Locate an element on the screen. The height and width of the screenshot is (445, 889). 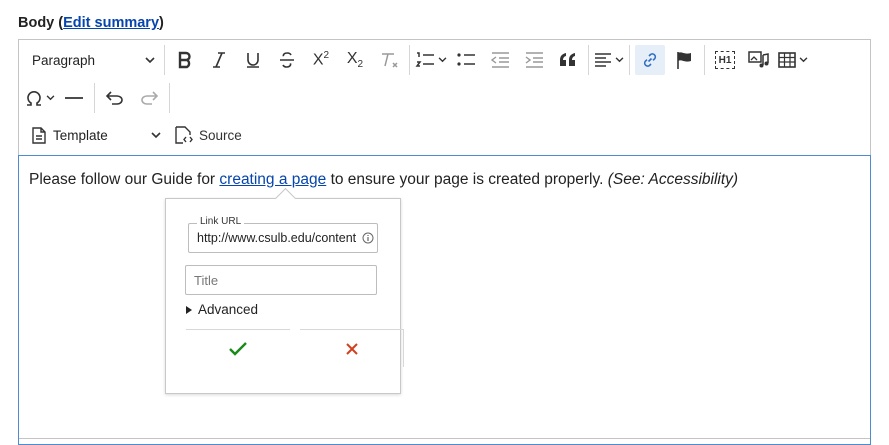
strikethrough-icon is located at coordinates (287, 60).